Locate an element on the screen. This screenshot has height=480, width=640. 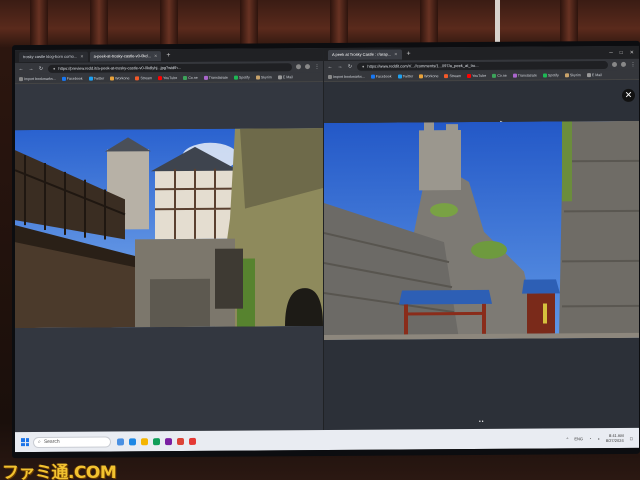
notification-bell-icon: ◻ is located at coordinates (631, 437).